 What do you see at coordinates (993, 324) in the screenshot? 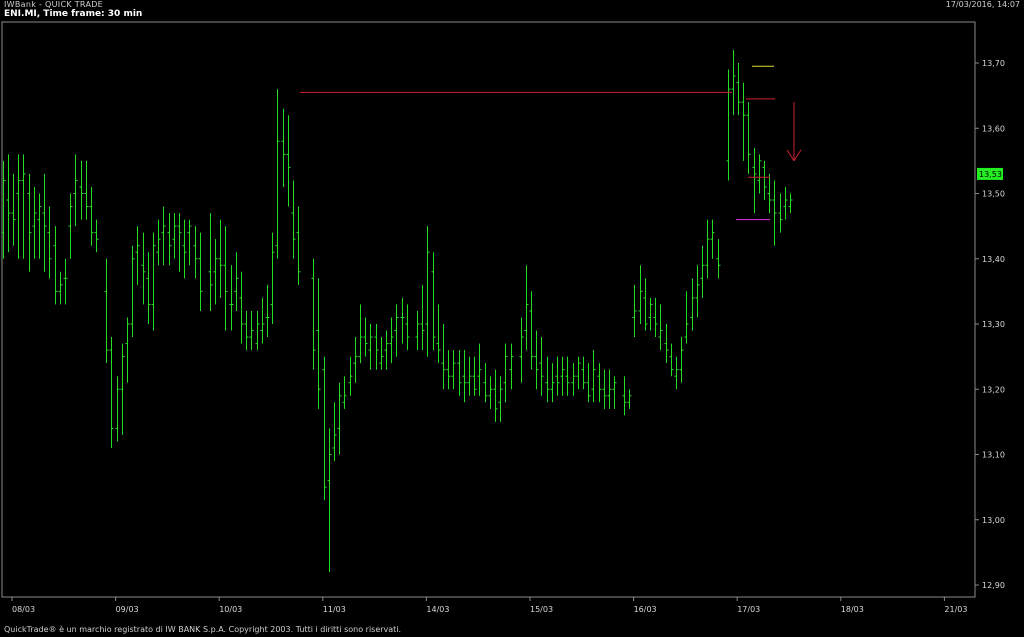
I see `y-tick-label: 13,30` at bounding box center [993, 324].